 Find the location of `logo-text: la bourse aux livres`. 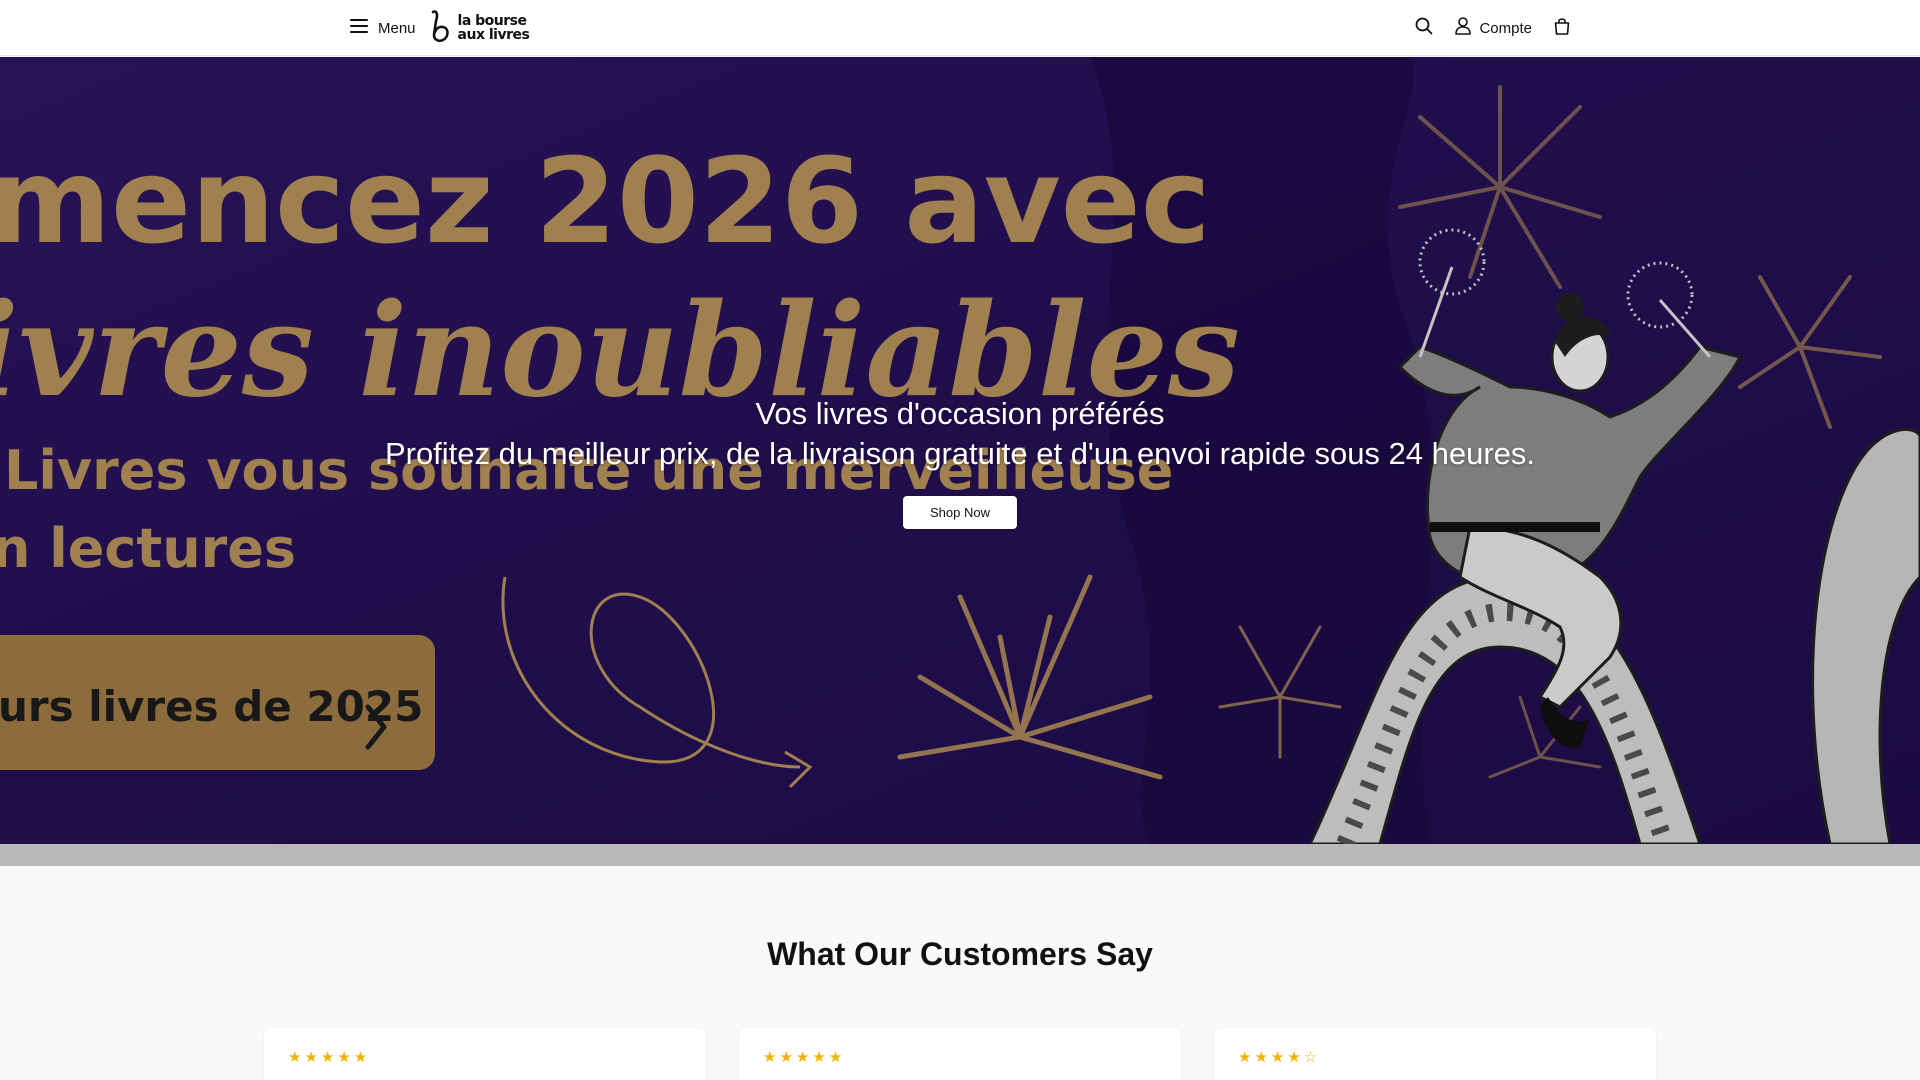

logo-text: la bourse aux livres is located at coordinates (494, 28).